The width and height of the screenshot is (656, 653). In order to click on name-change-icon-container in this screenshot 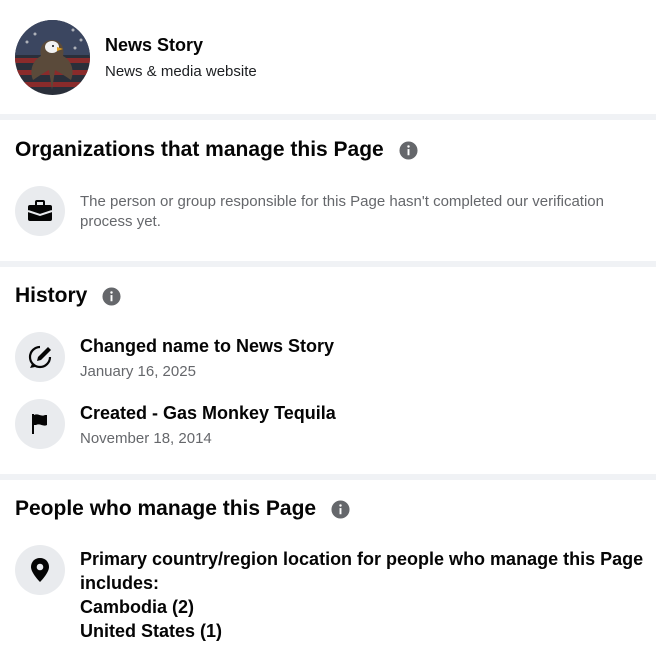, I will do `click(40, 357)`.